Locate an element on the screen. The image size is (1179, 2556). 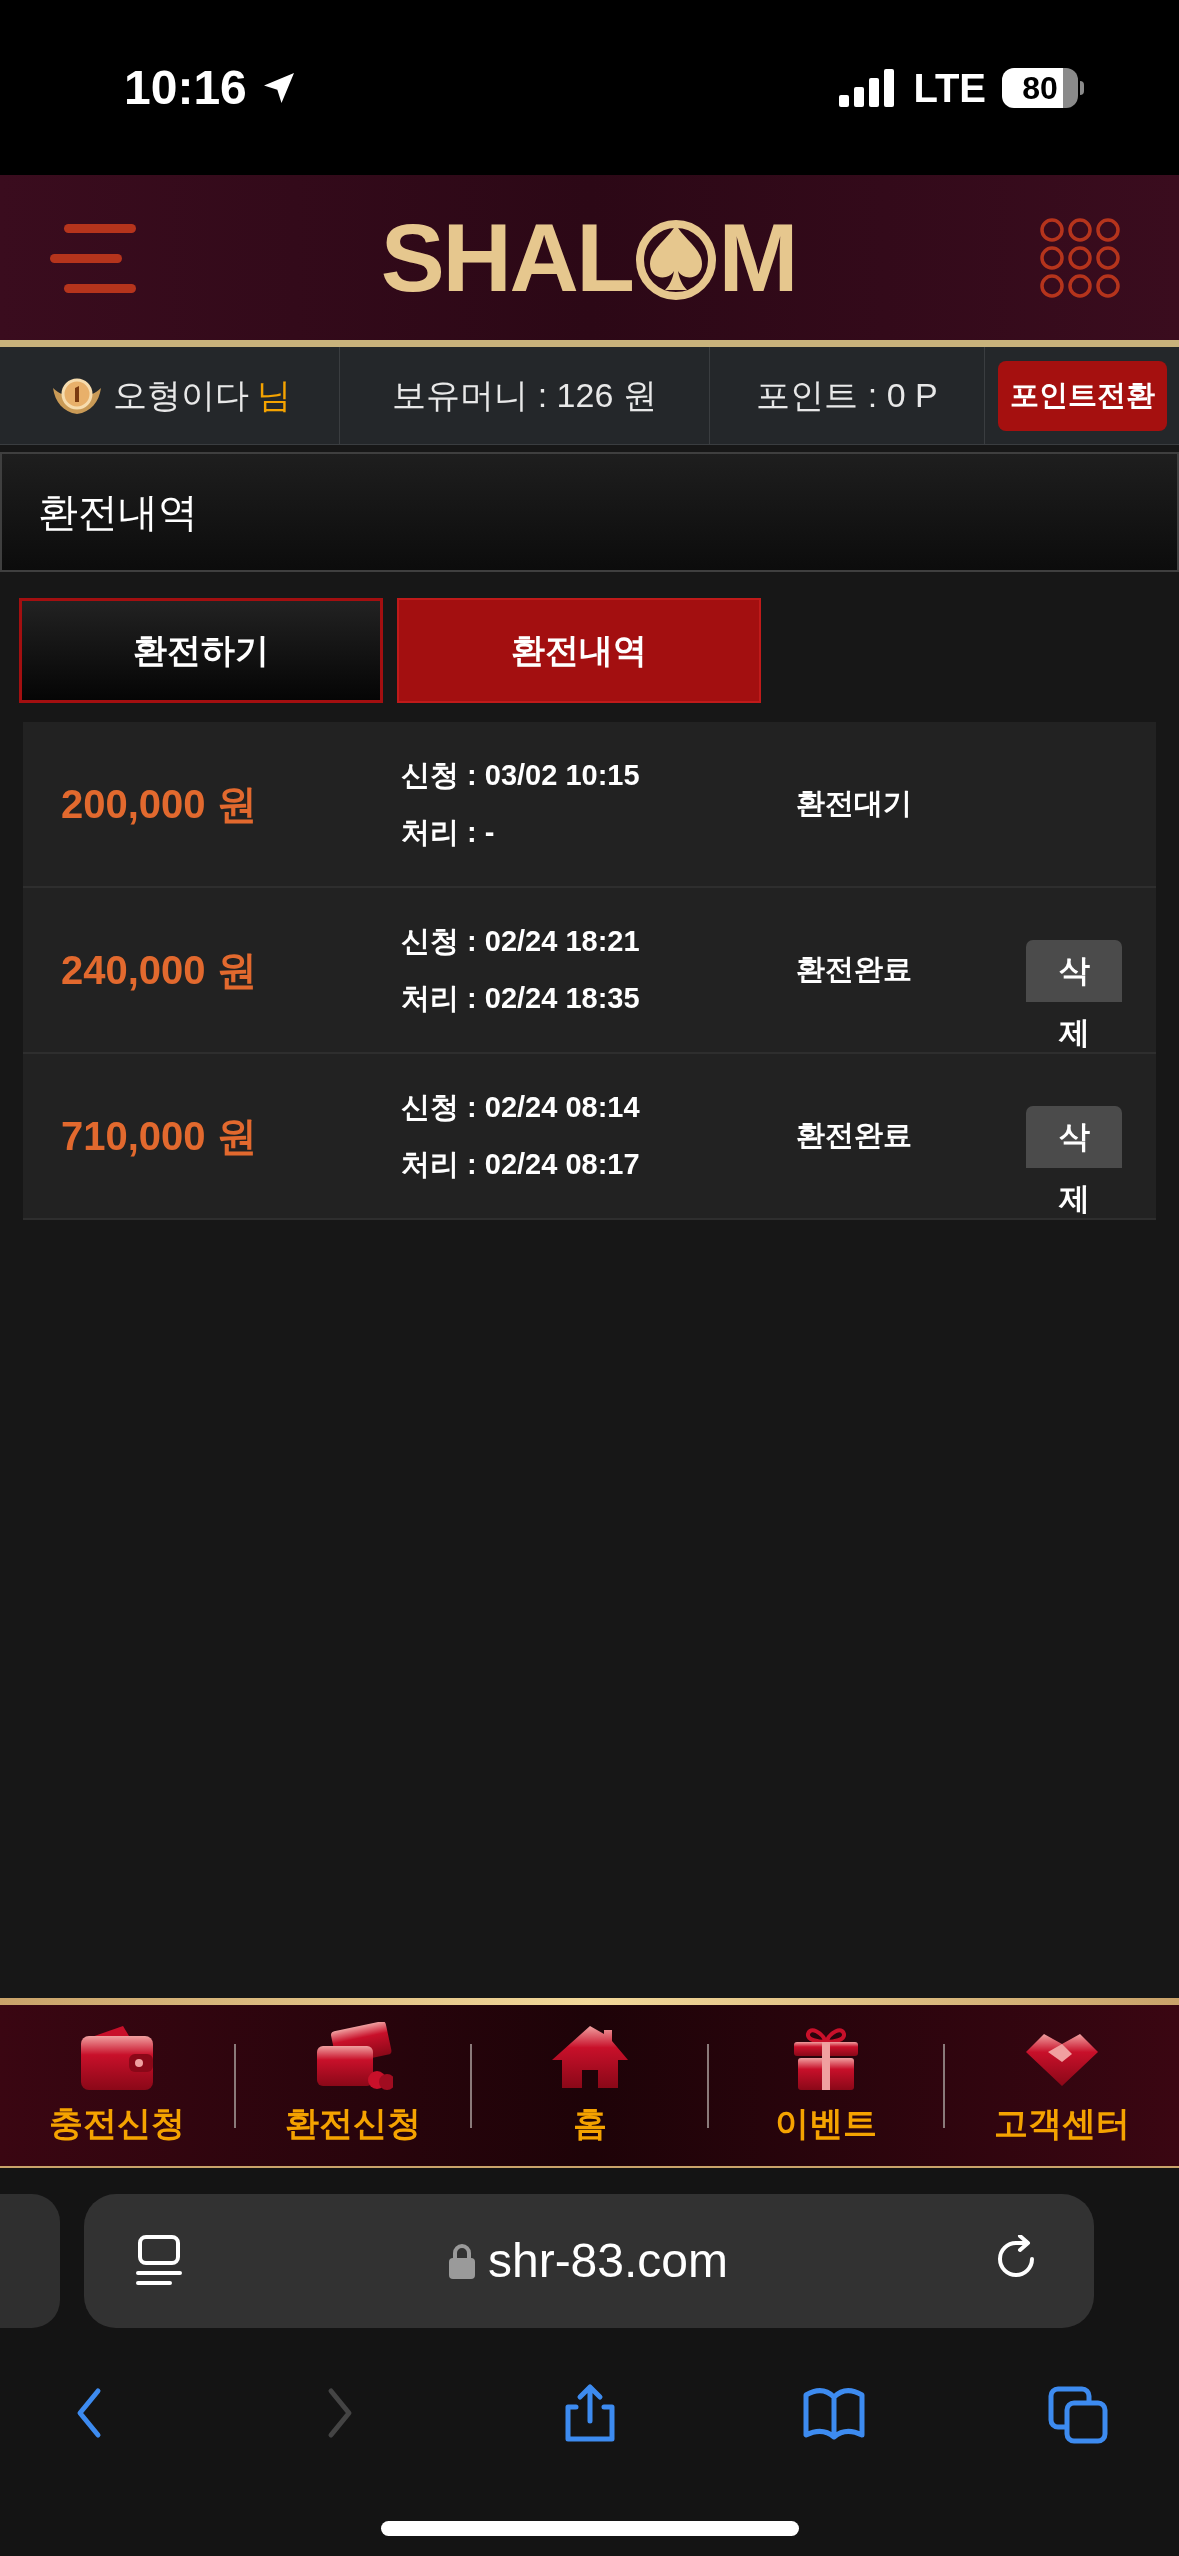
tab: 환전내역 is located at coordinates (579, 650).